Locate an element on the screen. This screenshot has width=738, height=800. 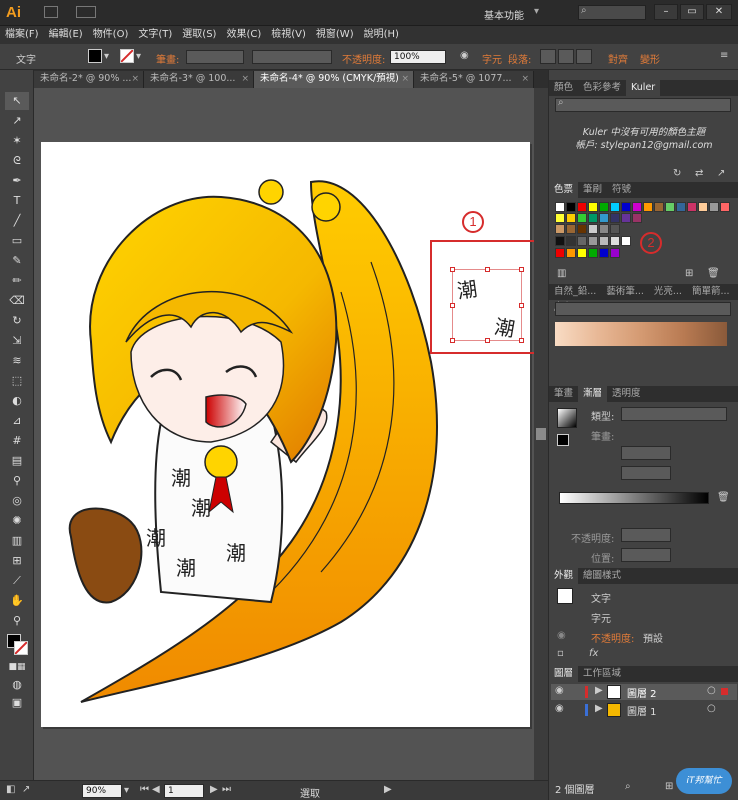
selection-tool-icon: ↖ is located at coordinates (17, 101).